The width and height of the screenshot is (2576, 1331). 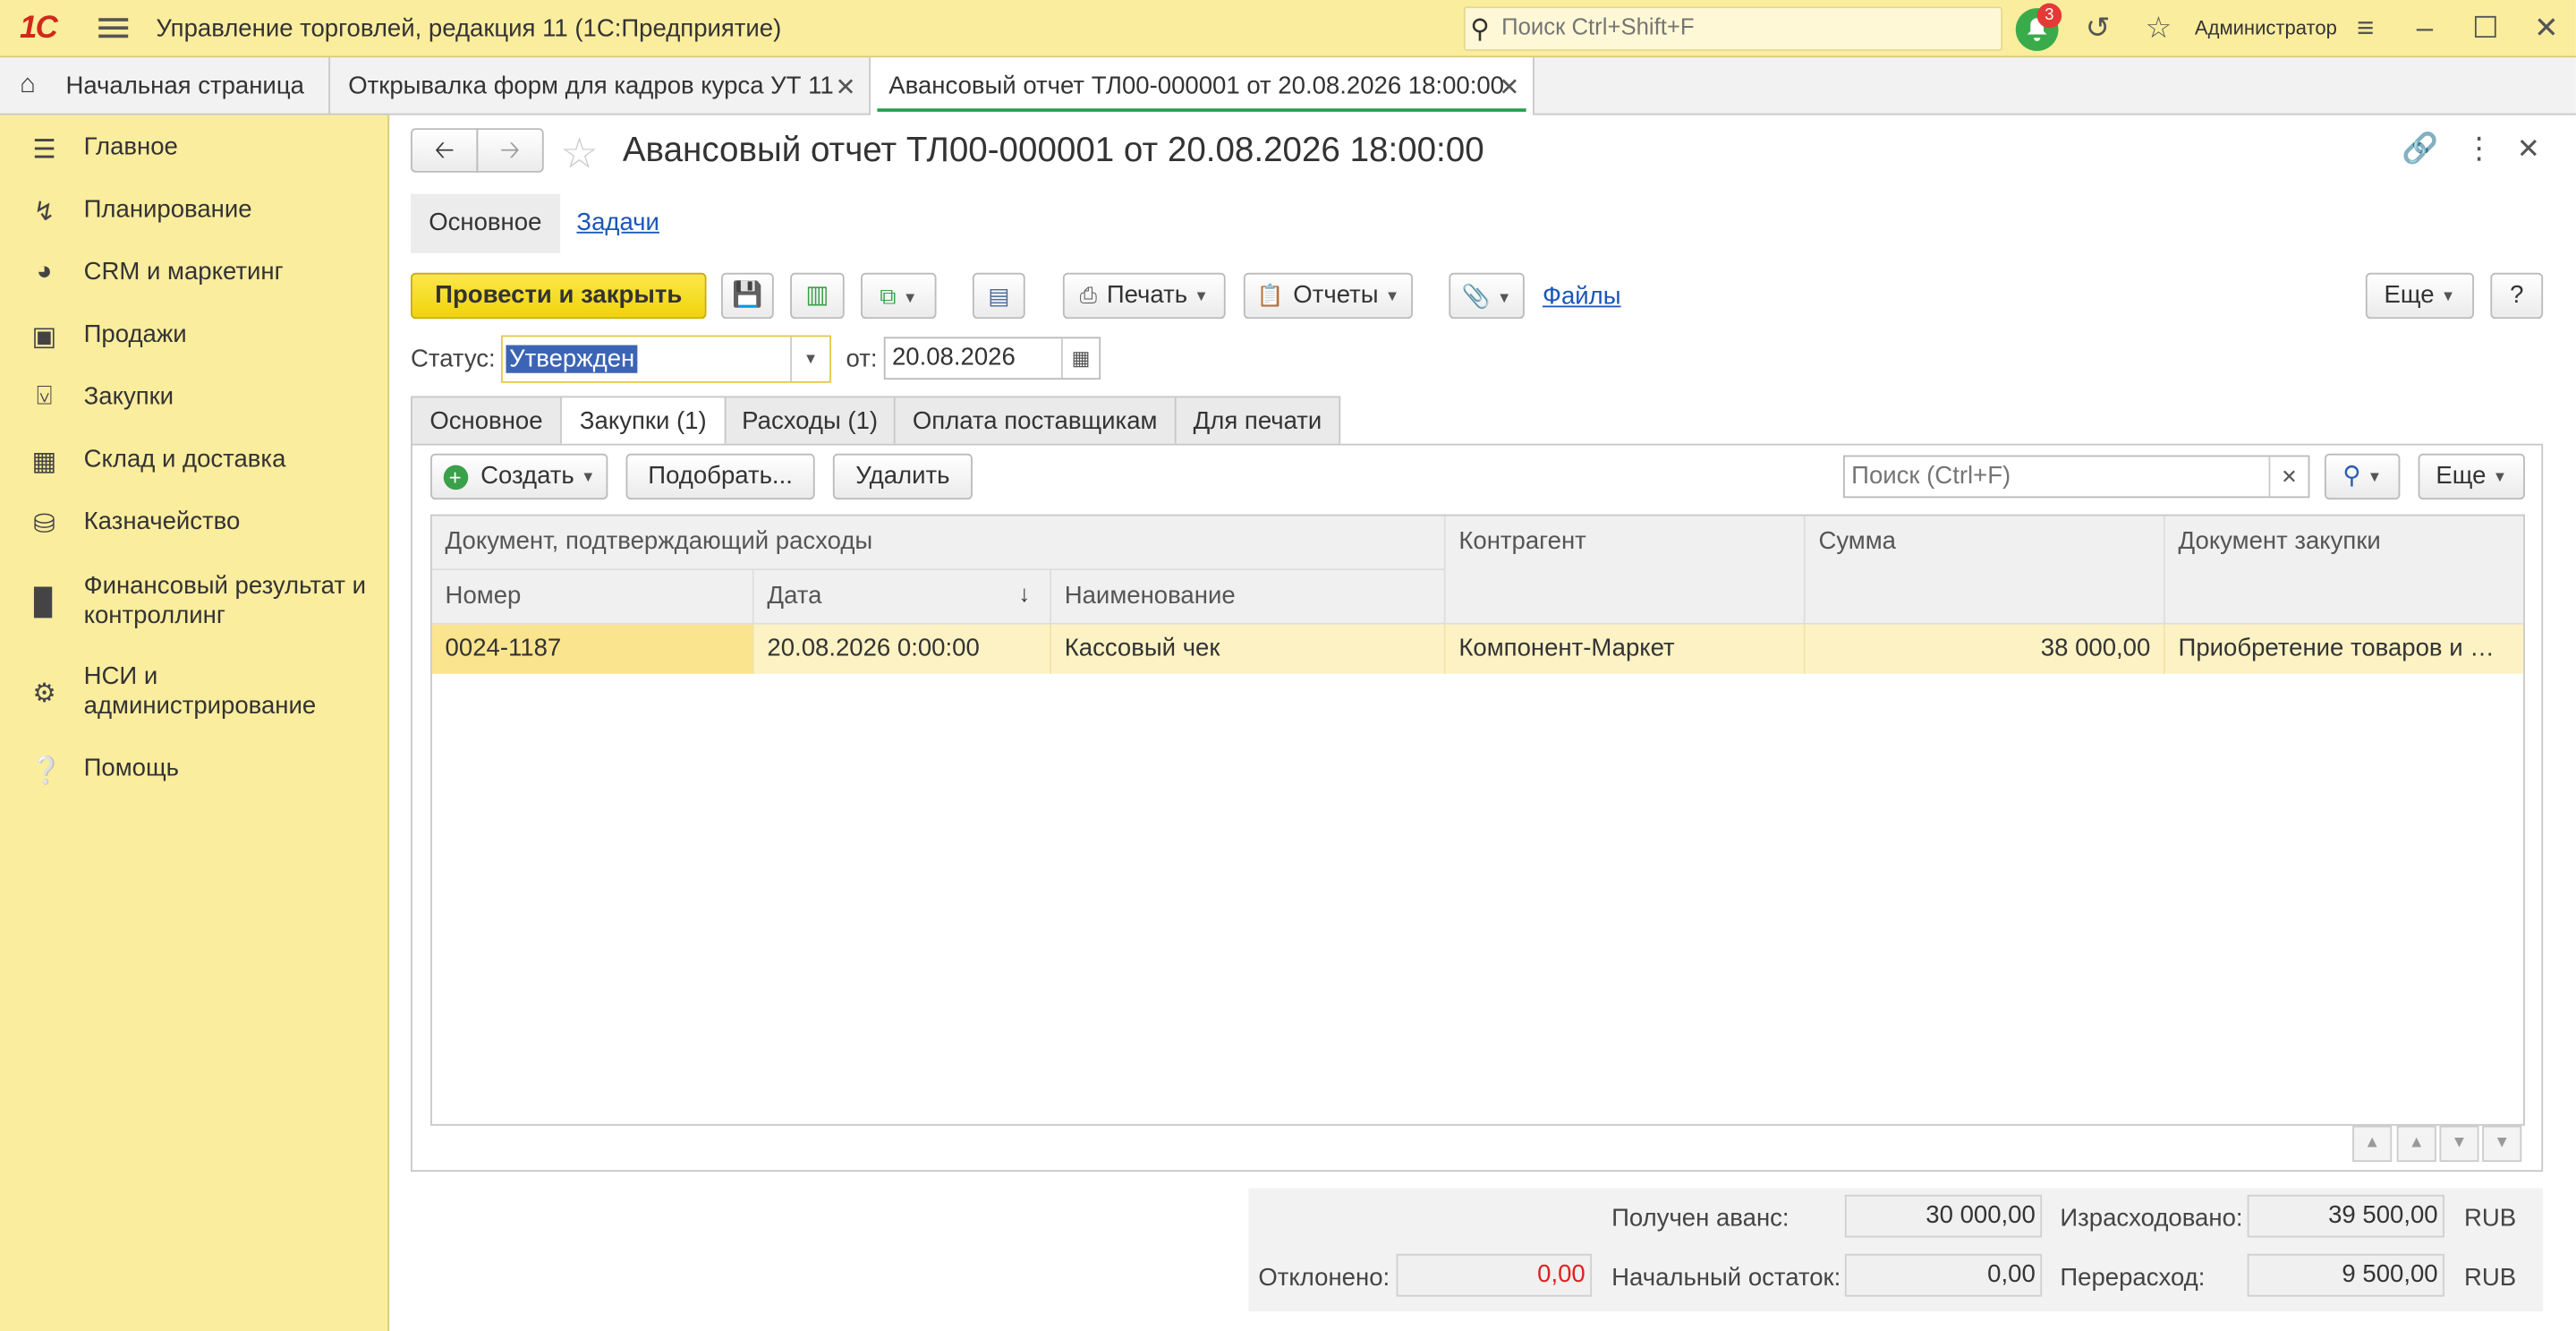 I want to click on save-button: 💾, so click(x=747, y=296).